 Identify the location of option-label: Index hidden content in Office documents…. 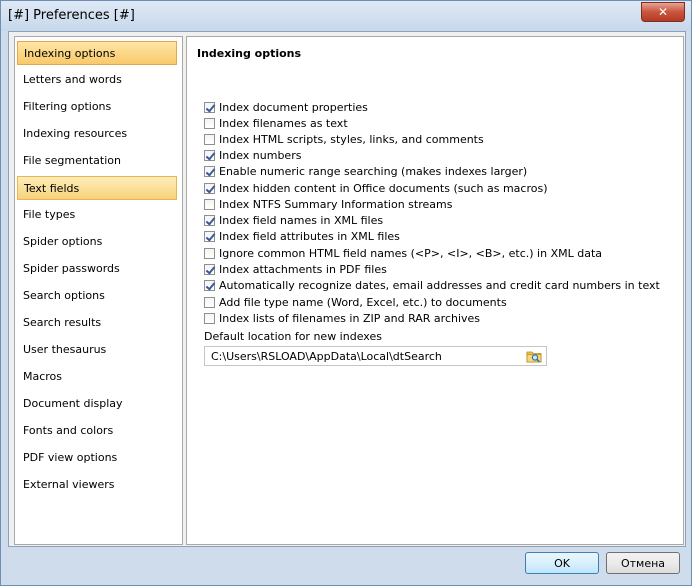
(383, 188).